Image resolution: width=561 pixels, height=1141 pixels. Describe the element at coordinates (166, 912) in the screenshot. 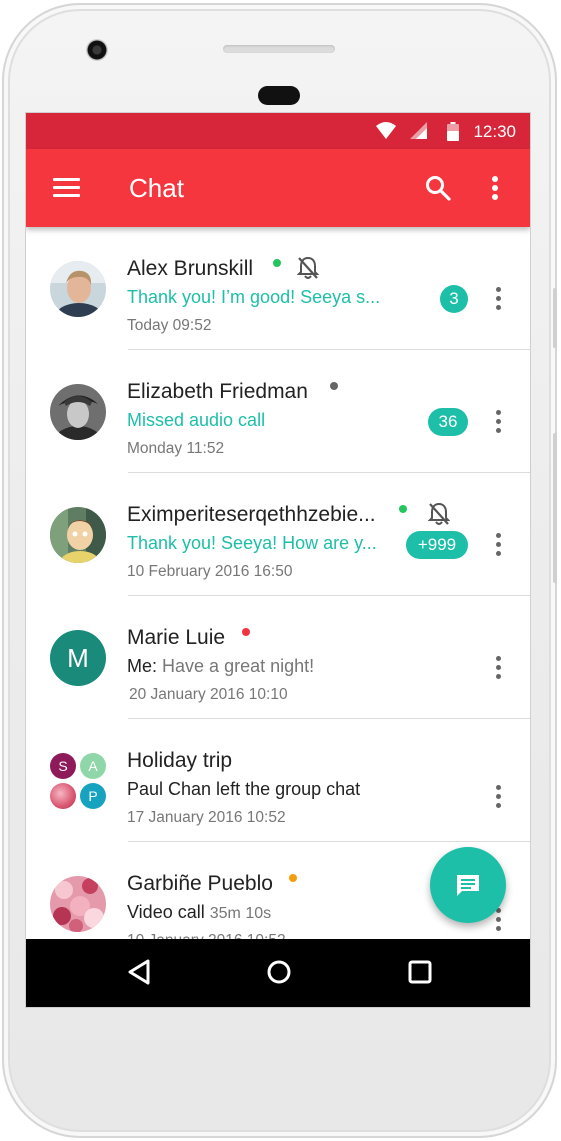

I see `preview-text: Video call` at that location.